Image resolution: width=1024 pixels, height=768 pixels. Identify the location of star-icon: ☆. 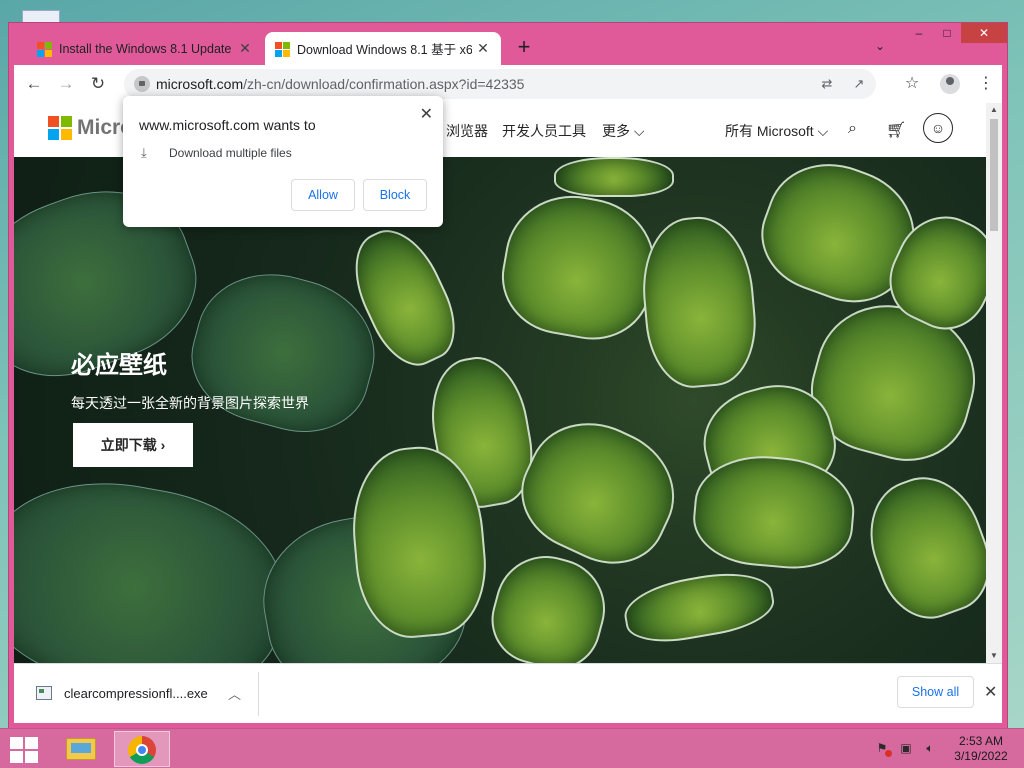
(912, 84).